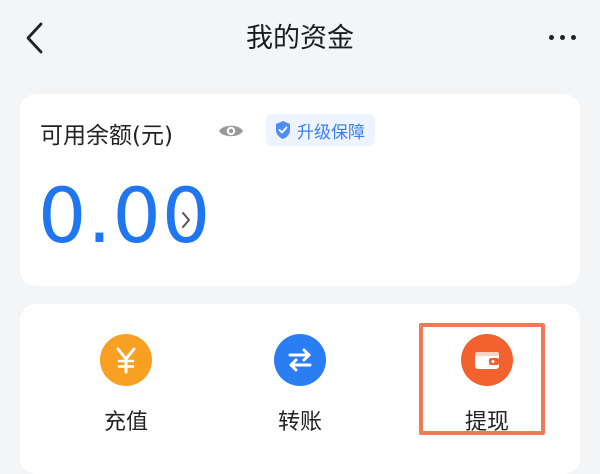  I want to click on more-horizontal-icon, so click(562, 37).